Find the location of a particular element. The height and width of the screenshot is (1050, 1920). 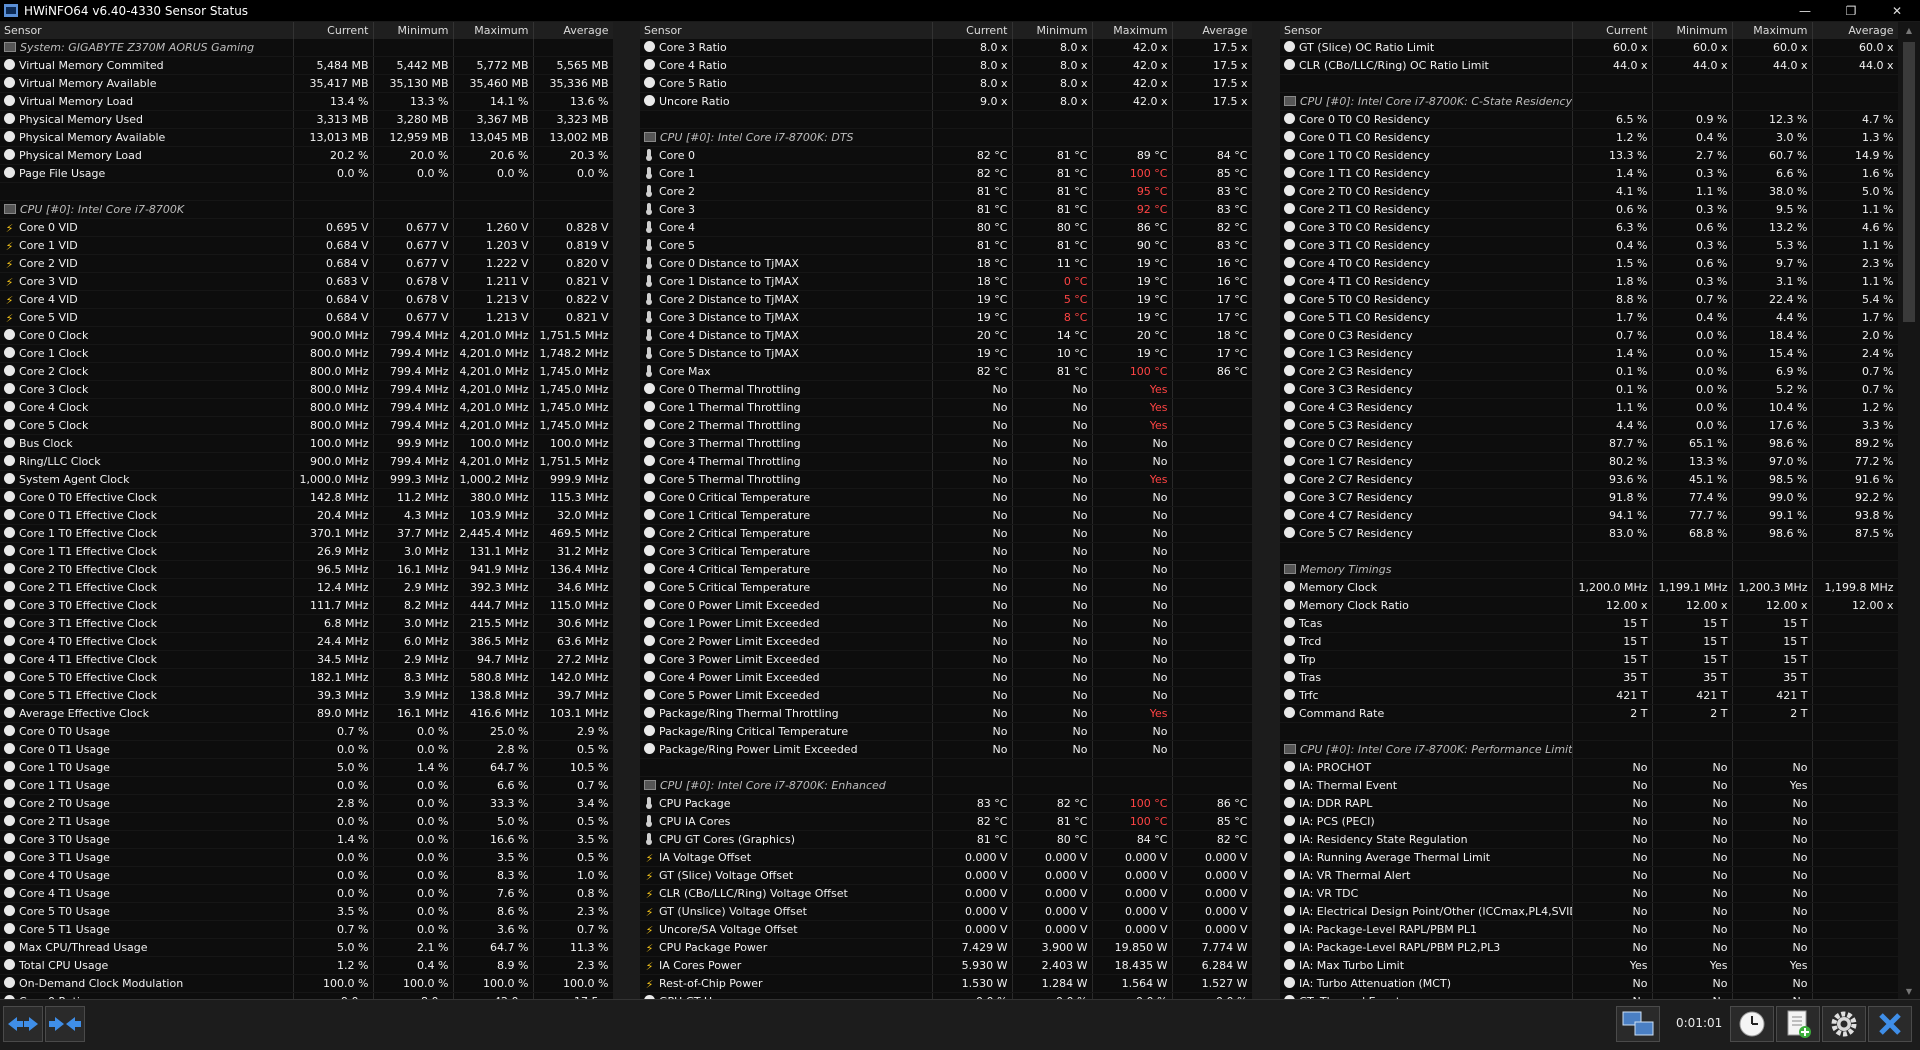

sensor-row: IA: Running Average Thermal Limit No No No is located at coordinates (1589, 857).